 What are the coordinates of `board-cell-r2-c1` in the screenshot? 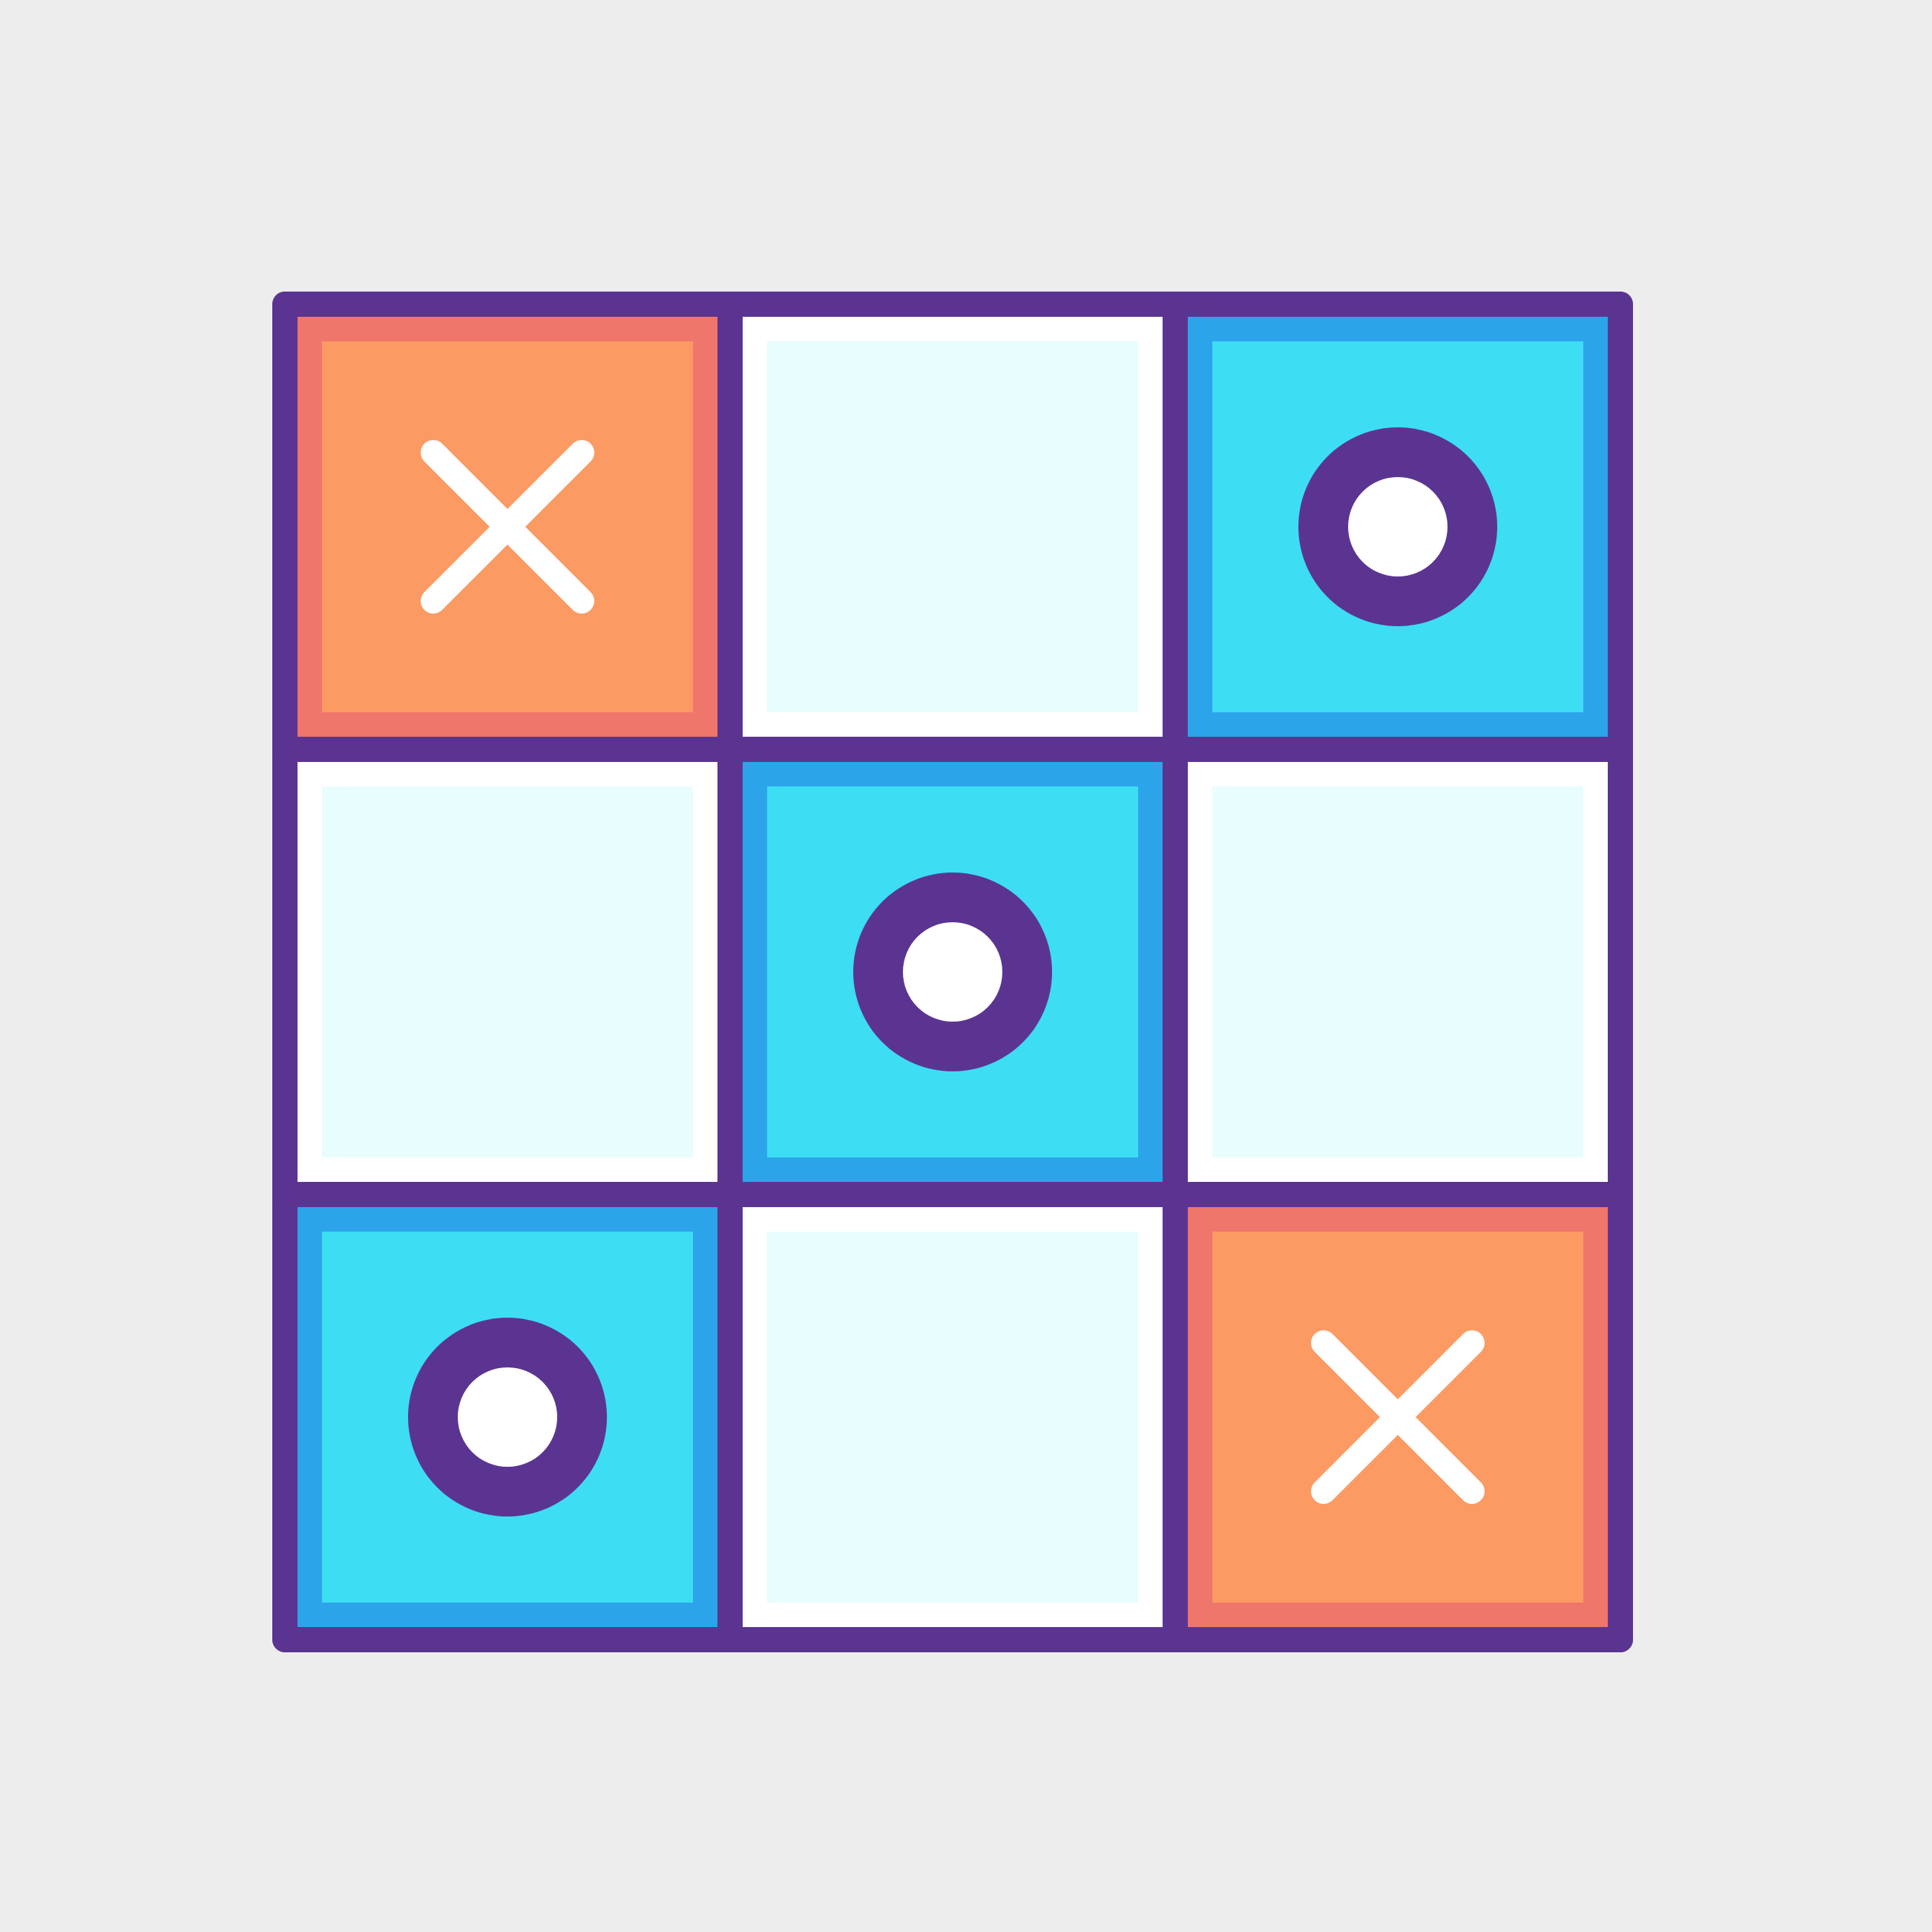 It's located at (507, 972).